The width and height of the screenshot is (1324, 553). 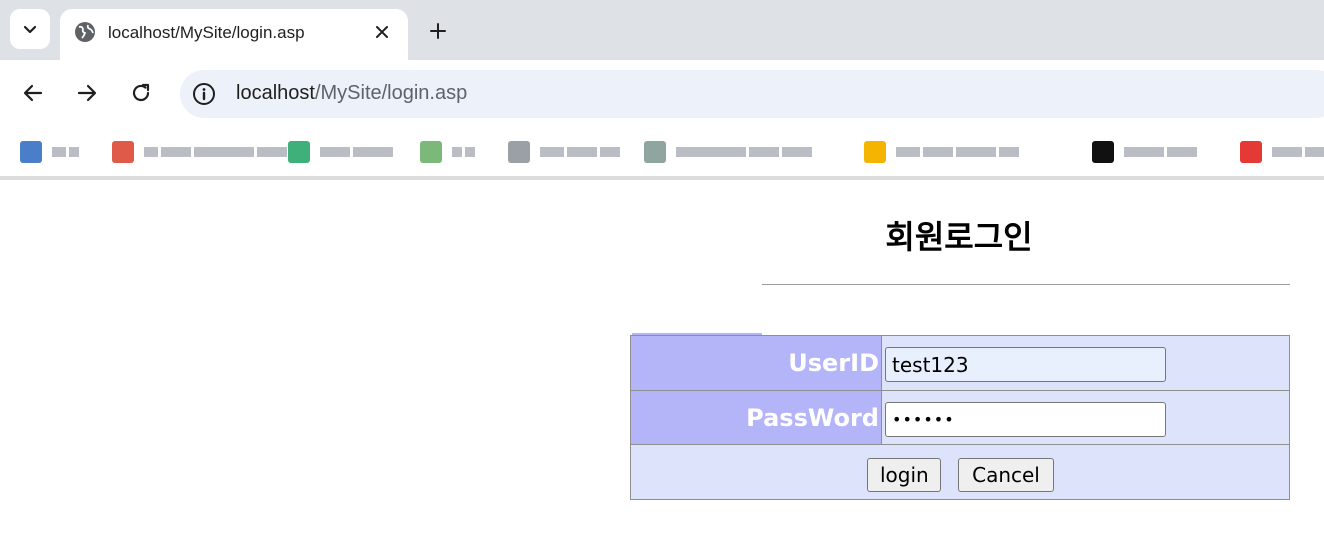 I want to click on browser-toolbar: localhost/MySite/login.asp, so click(x=662, y=94).